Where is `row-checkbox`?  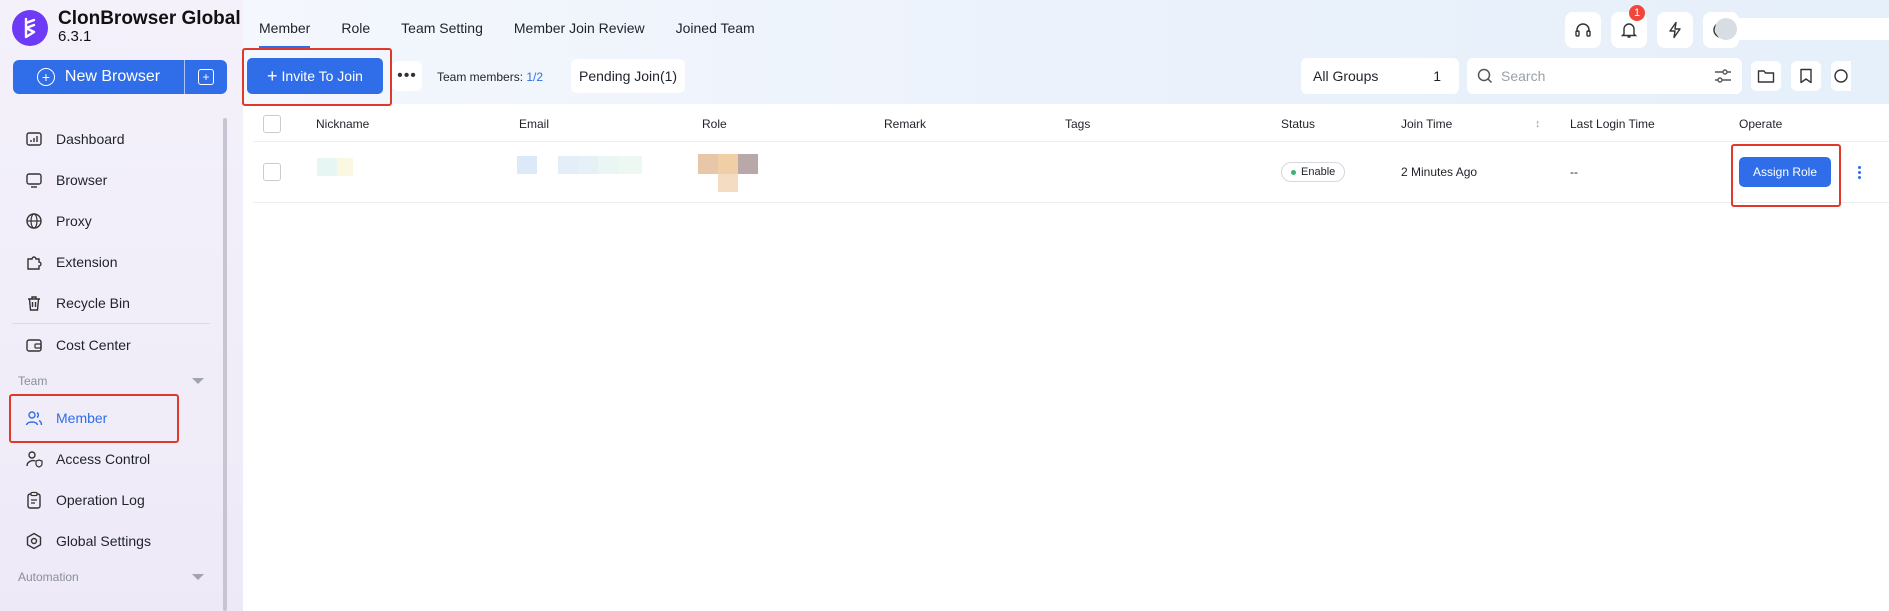 row-checkbox is located at coordinates (272, 172).